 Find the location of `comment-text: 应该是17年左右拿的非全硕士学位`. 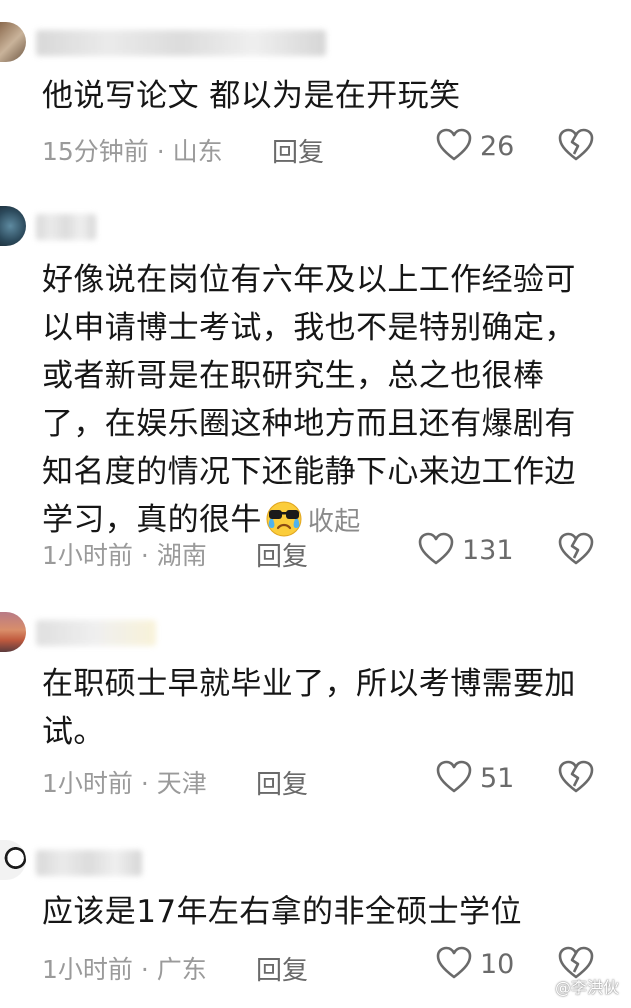

comment-text: 应该是17年左右拿的非全硕士学位 is located at coordinates (282, 912).